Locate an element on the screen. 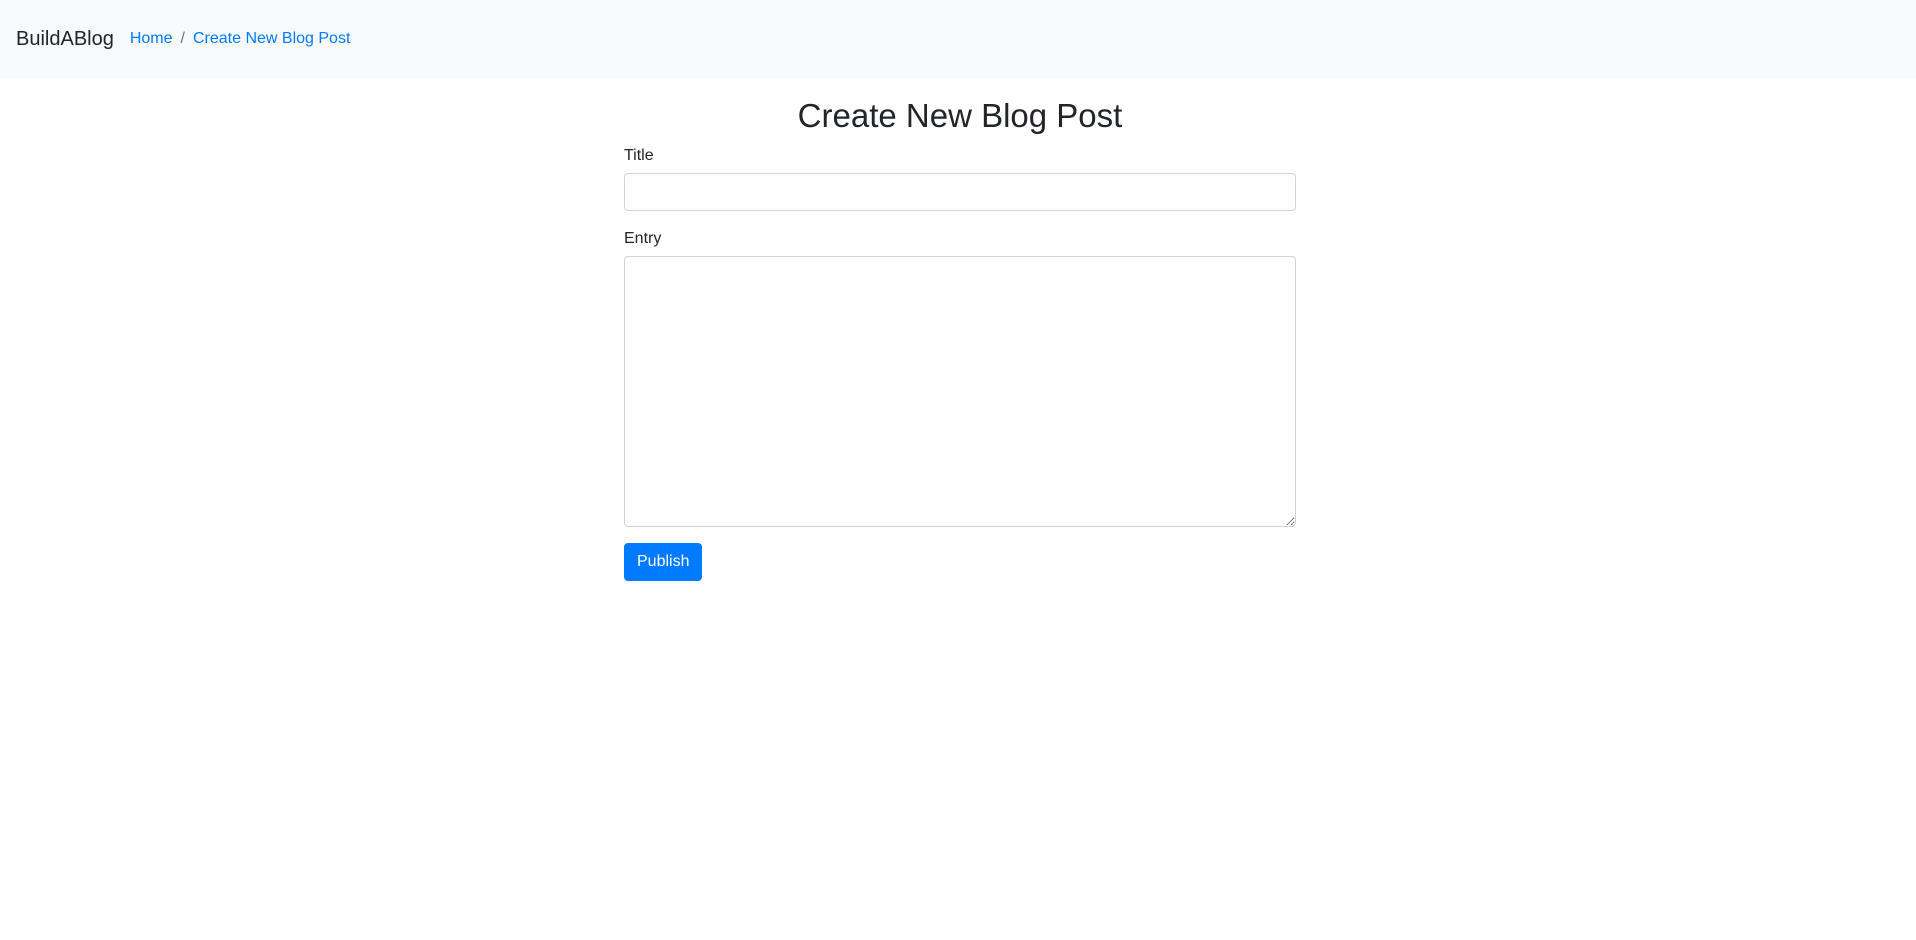  brand-link: BuildABlog is located at coordinates (65, 39).